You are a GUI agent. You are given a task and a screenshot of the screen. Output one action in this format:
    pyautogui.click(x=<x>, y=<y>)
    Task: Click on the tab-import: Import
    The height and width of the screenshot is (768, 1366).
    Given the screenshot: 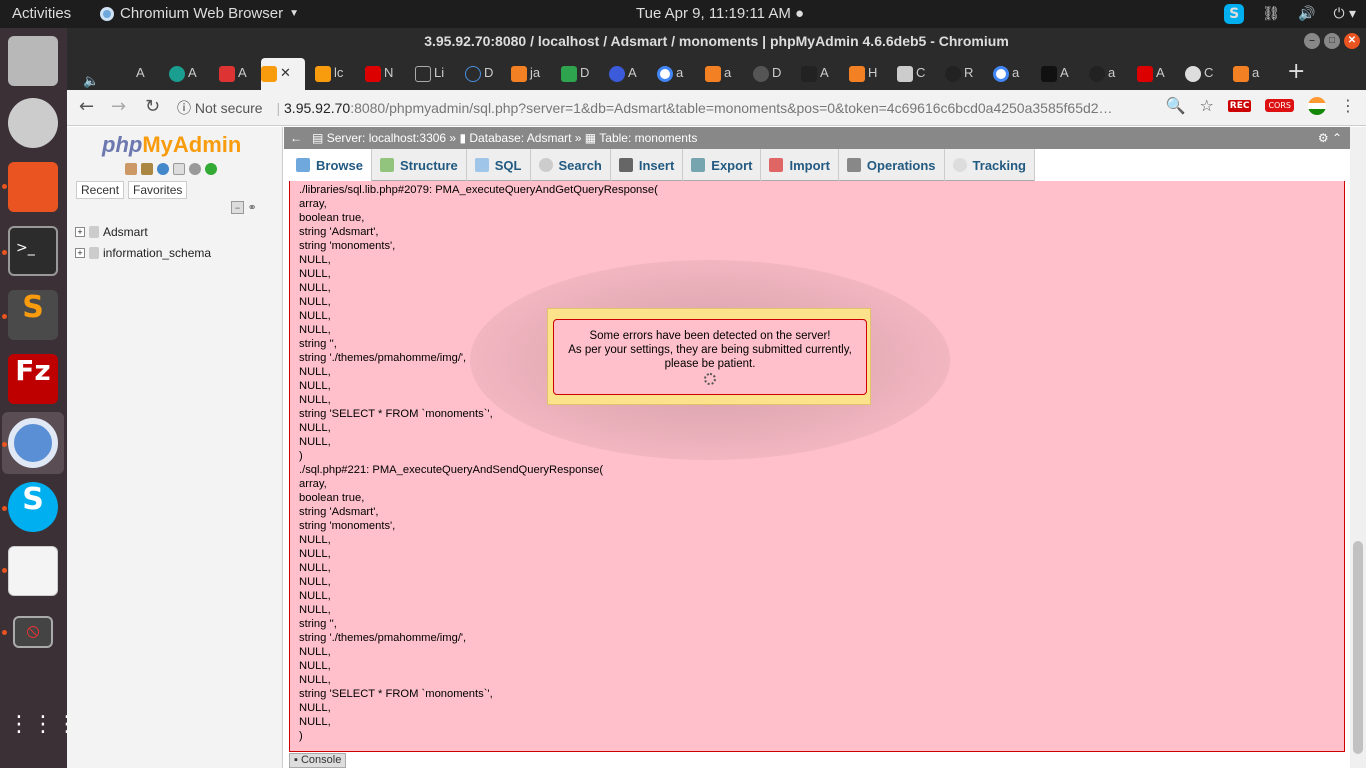 What is the action you would take?
    pyautogui.click(x=800, y=165)
    